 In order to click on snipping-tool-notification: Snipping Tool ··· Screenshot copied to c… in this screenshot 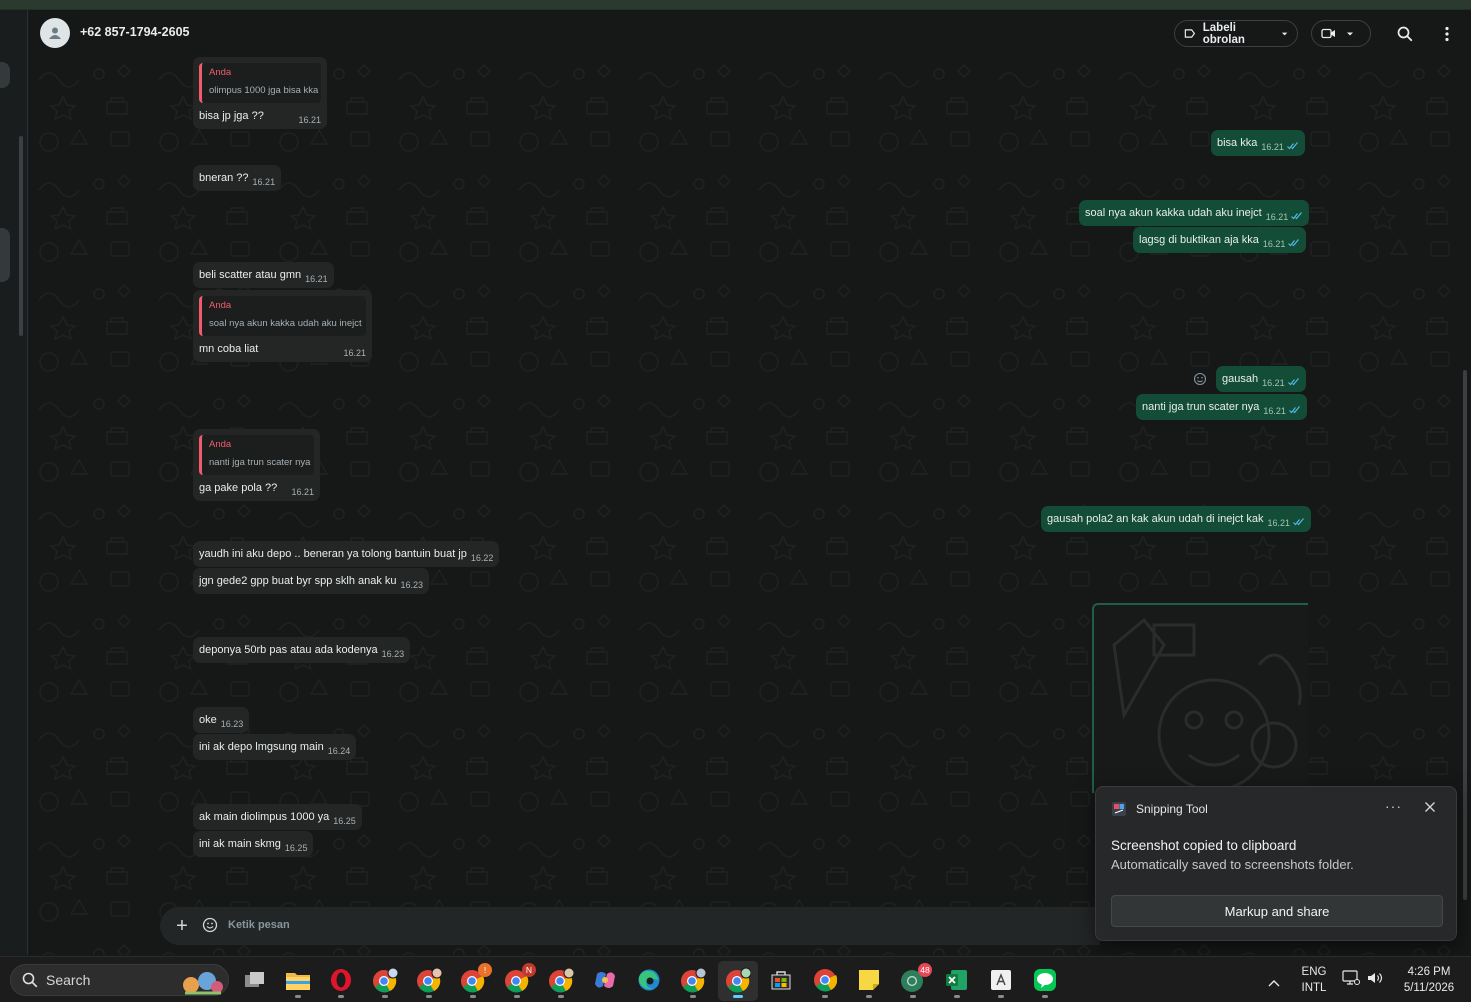, I will do `click(1276, 863)`.